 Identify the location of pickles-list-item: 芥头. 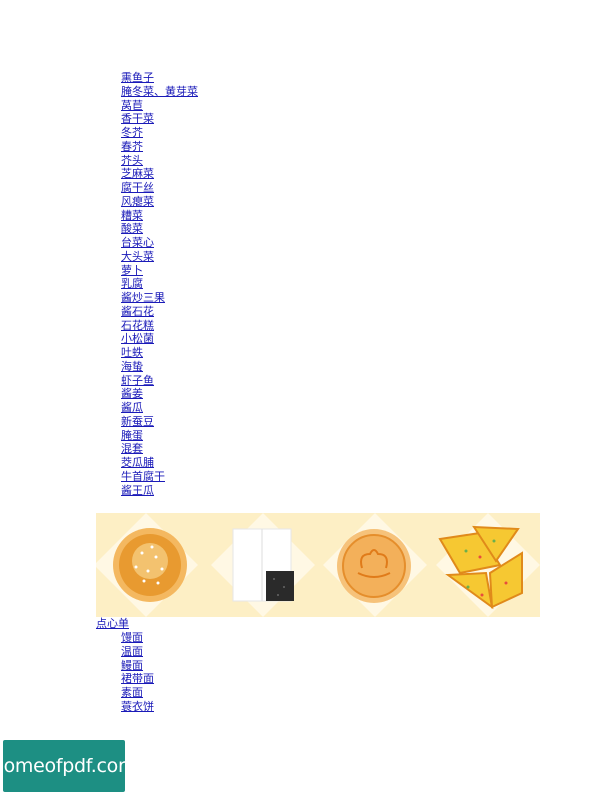
(132, 160).